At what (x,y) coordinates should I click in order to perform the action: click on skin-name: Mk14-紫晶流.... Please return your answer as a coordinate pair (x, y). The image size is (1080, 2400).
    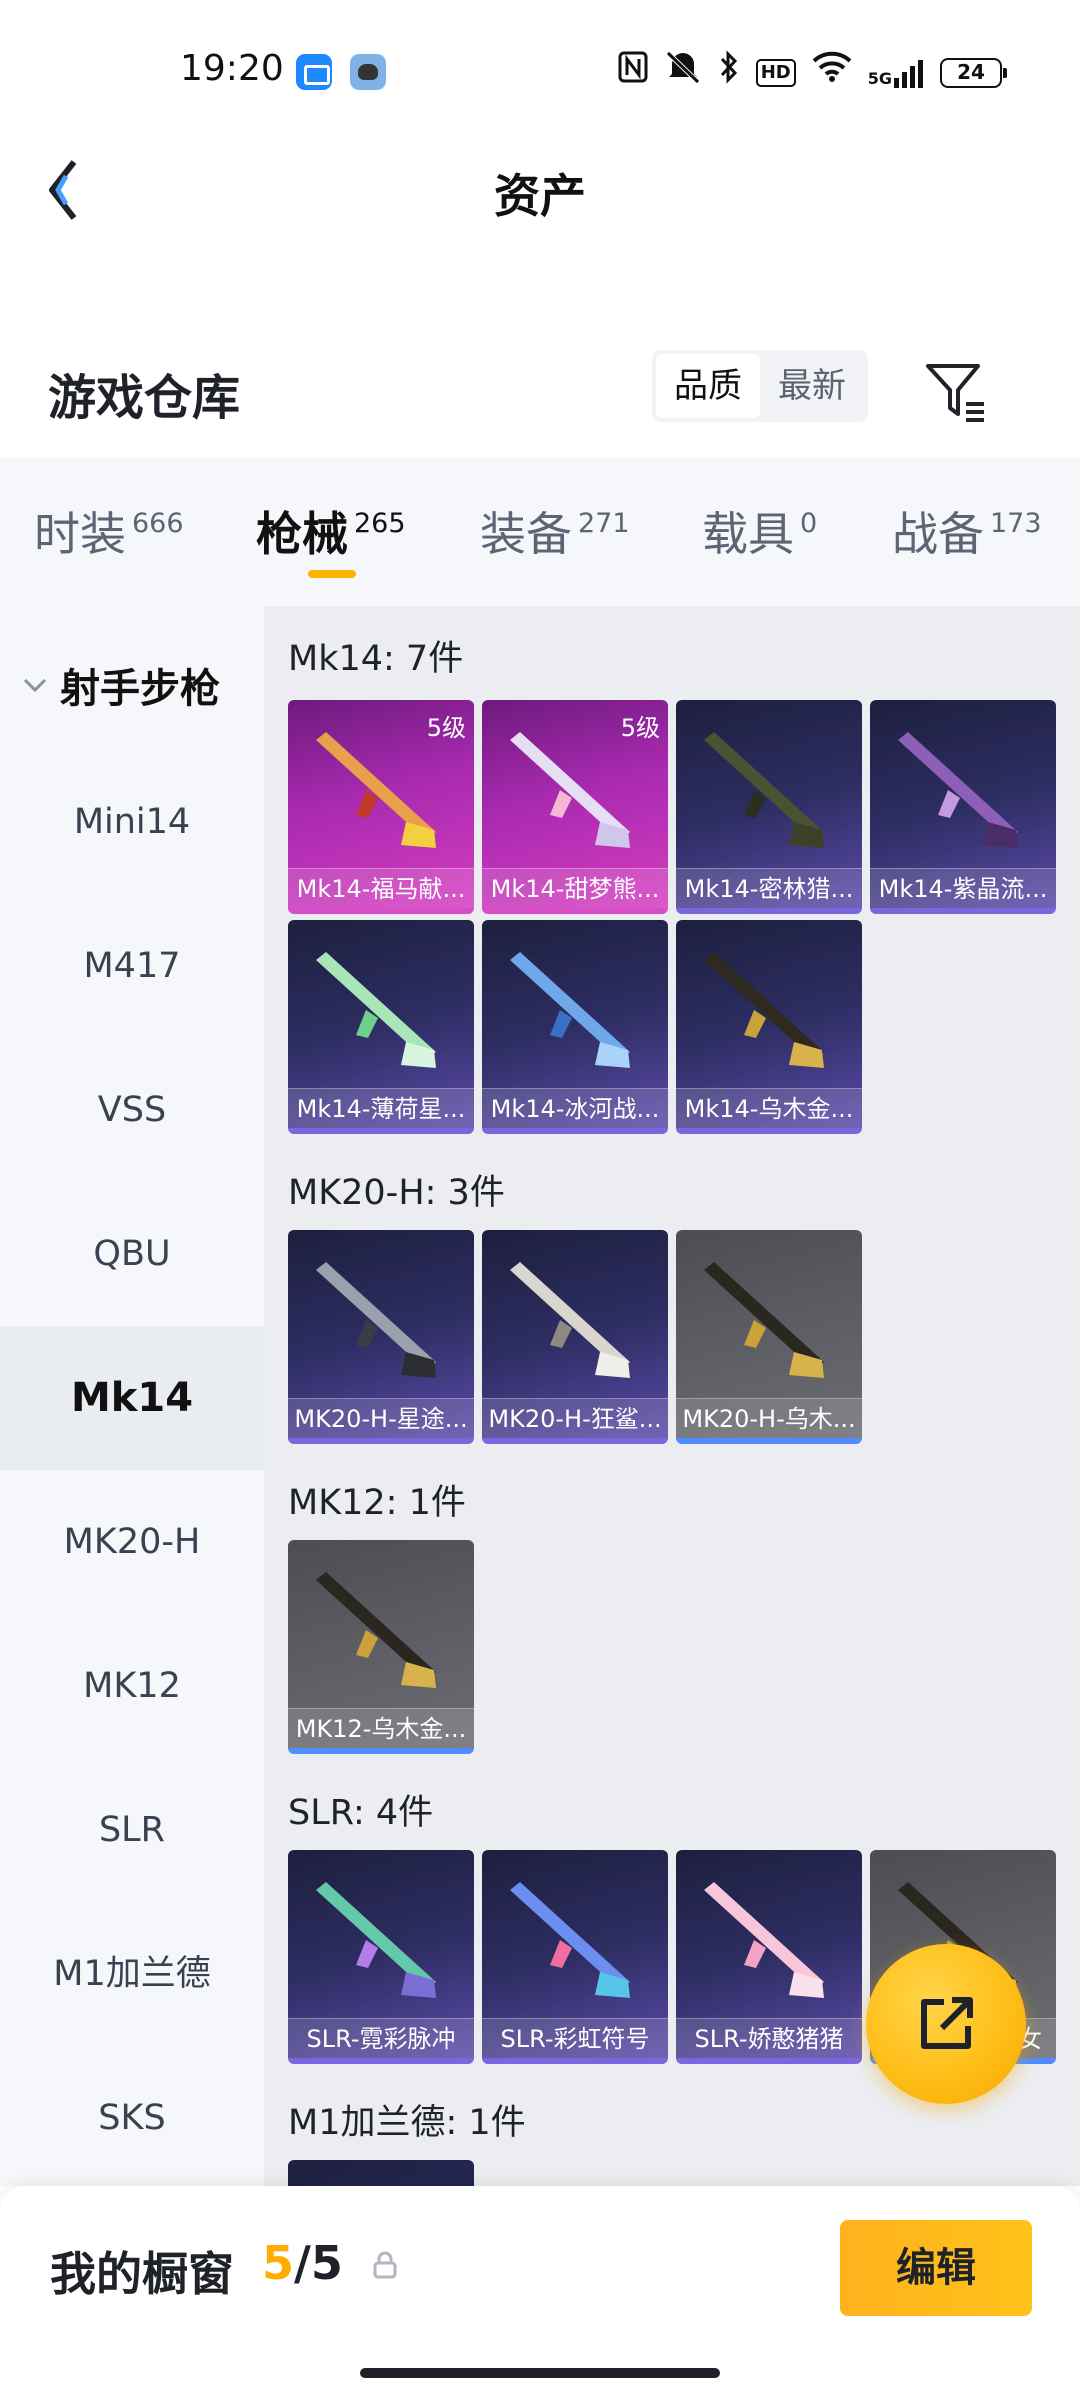
    Looking at the image, I should click on (963, 888).